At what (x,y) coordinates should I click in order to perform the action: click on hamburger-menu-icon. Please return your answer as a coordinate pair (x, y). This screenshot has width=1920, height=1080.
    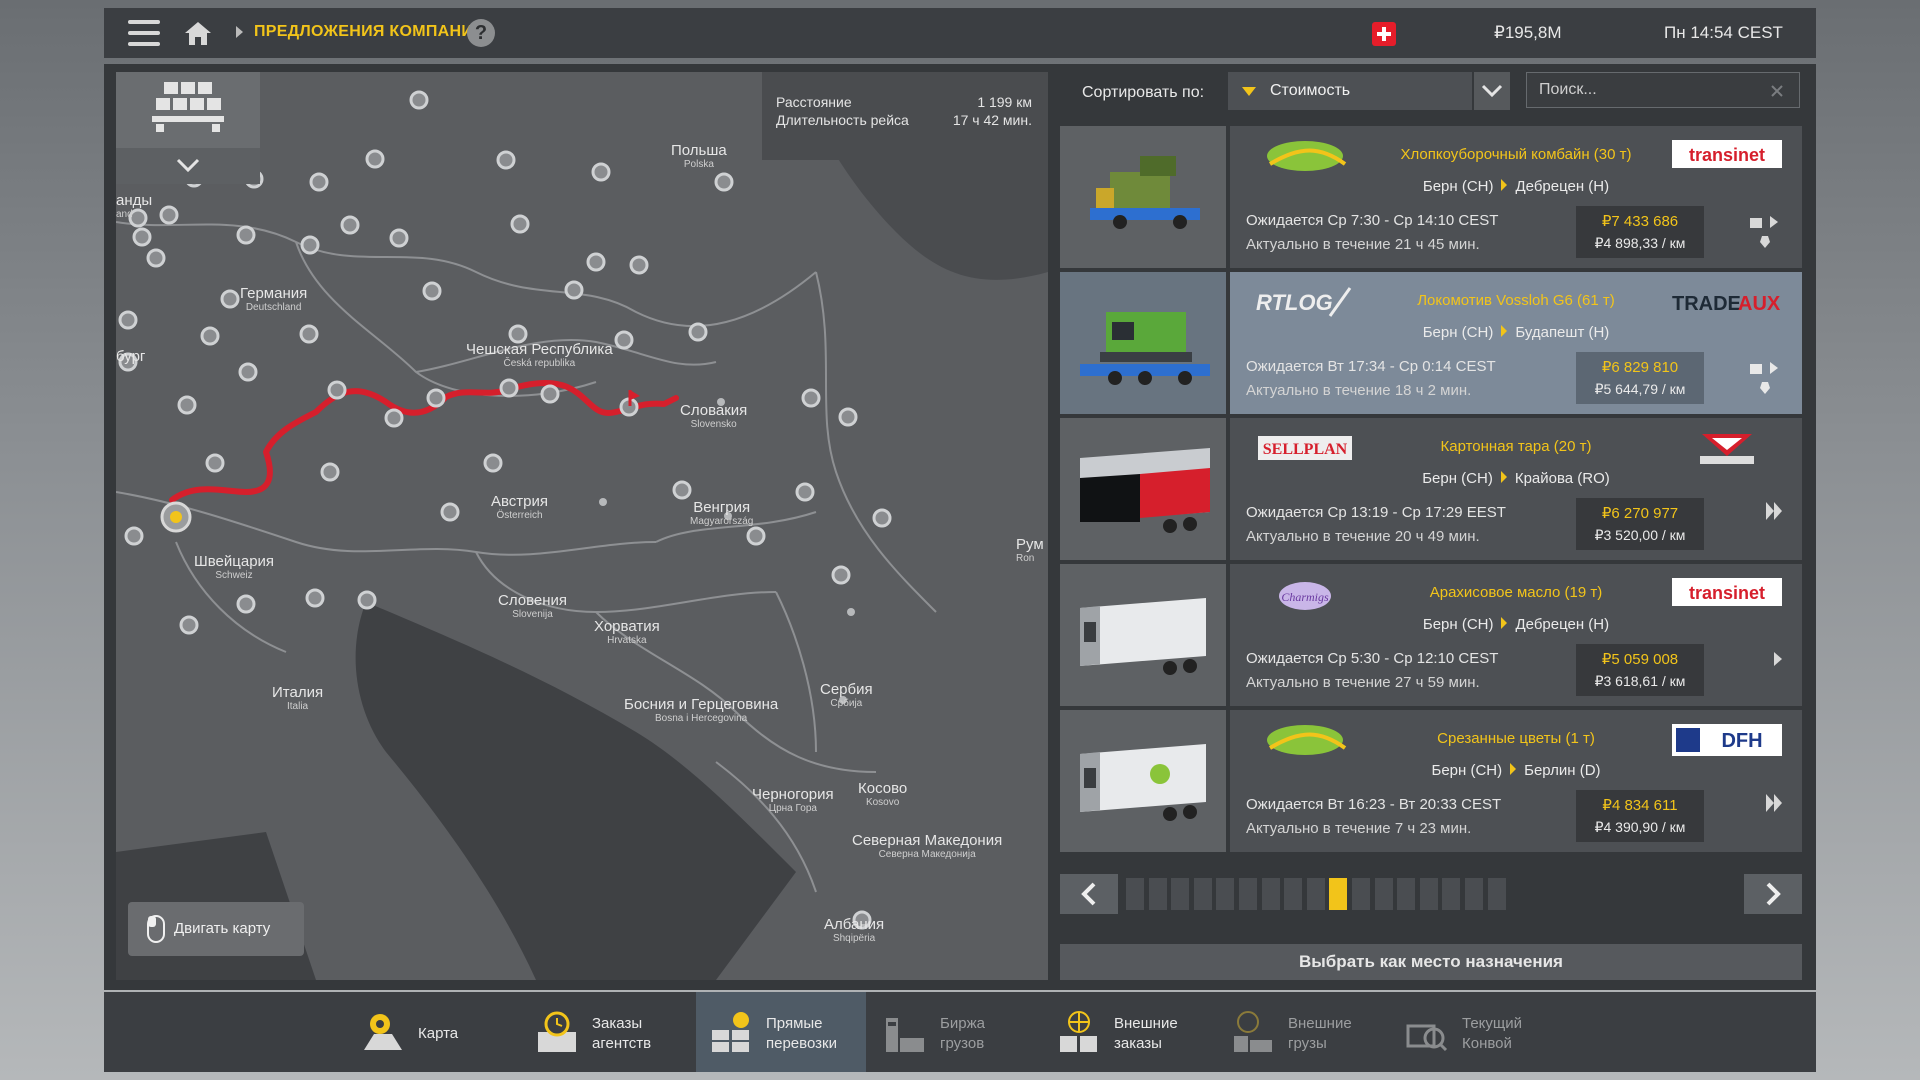
    Looking at the image, I should click on (144, 33).